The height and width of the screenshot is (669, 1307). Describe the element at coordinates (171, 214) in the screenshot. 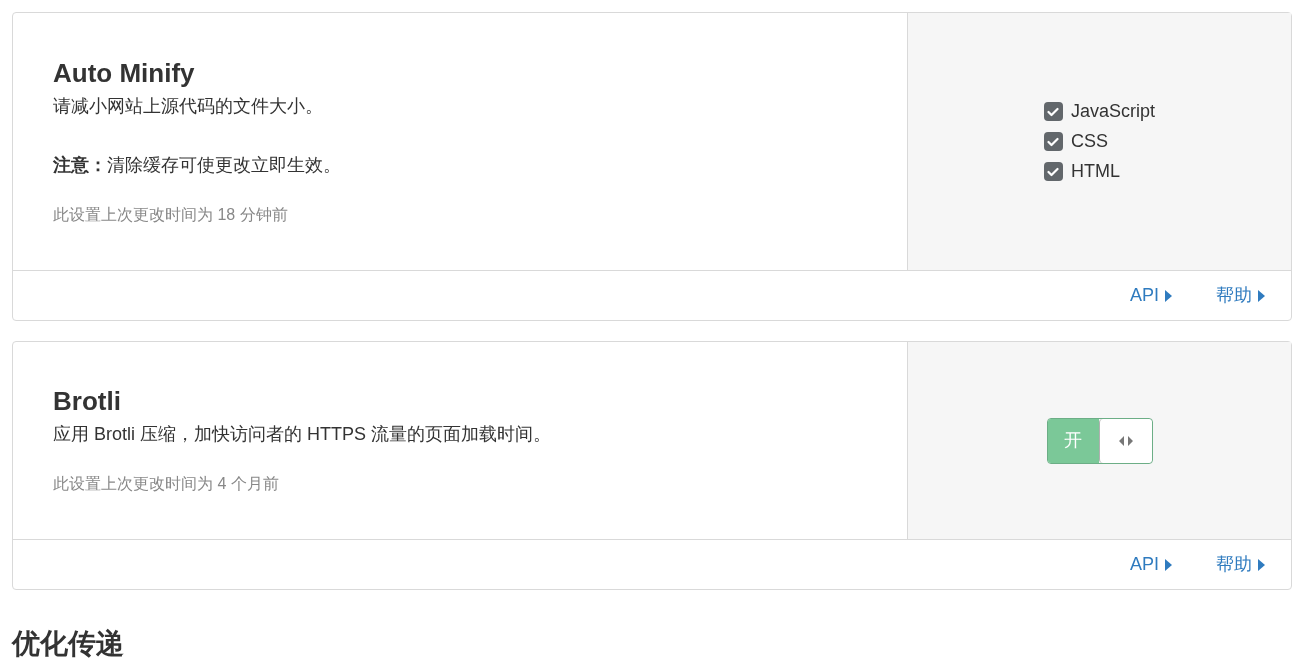

I see `last-changed-text: 此设置上次更改时间为 18 分钟前` at that location.